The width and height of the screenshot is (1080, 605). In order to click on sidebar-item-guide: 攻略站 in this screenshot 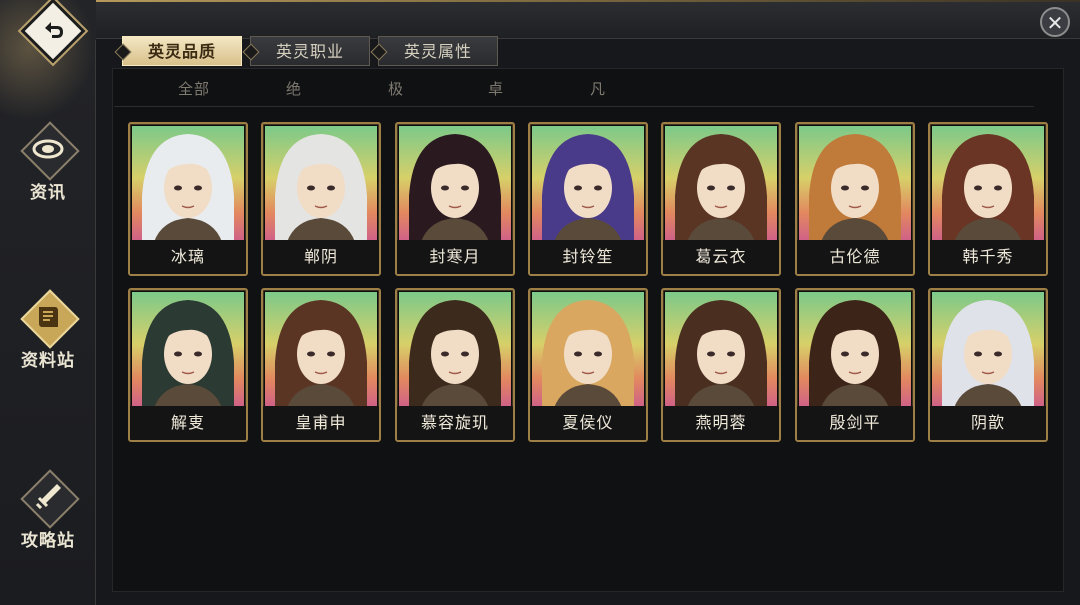, I will do `click(48, 510)`.